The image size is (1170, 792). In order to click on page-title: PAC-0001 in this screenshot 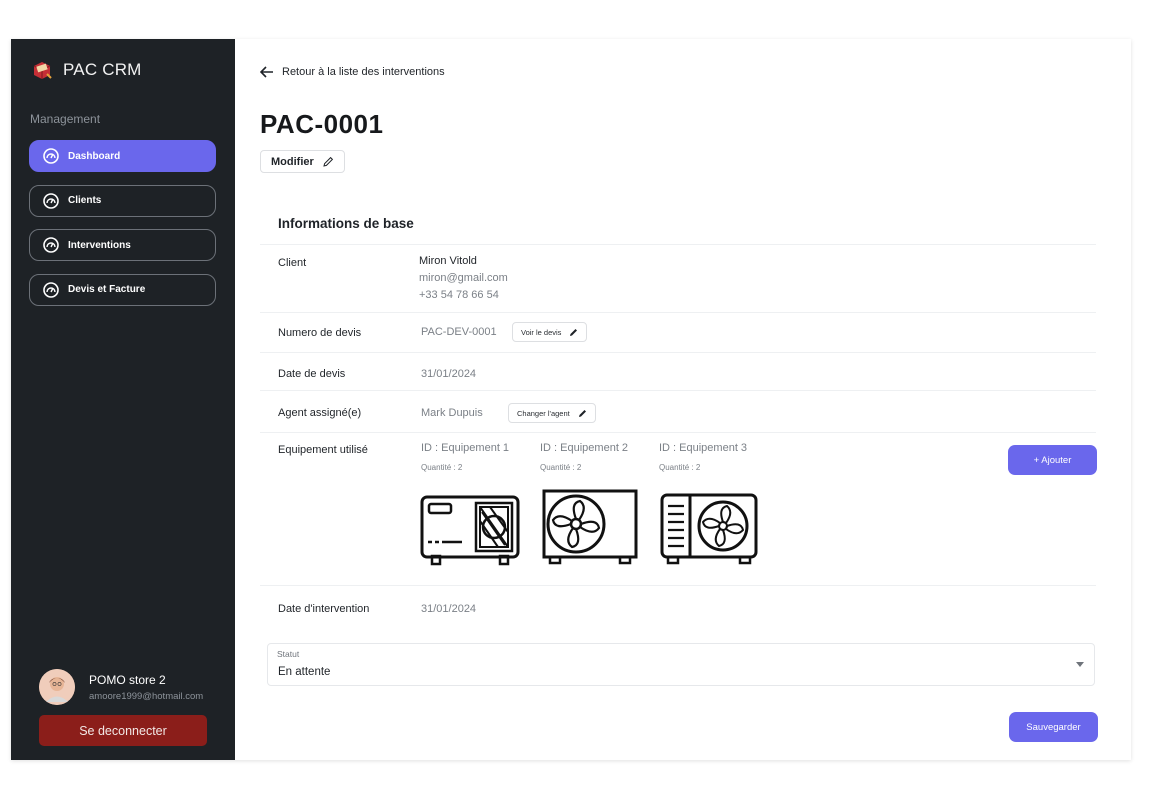, I will do `click(322, 124)`.